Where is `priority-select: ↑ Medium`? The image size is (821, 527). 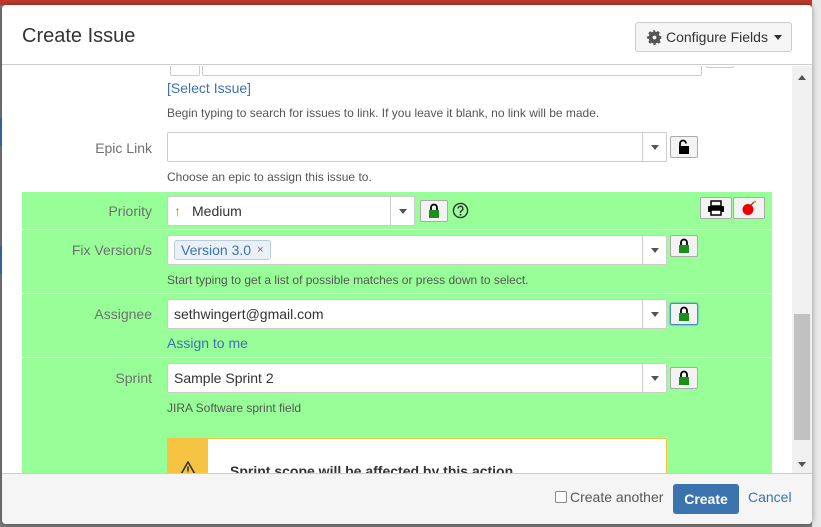
priority-select: ↑ Medium is located at coordinates (291, 211).